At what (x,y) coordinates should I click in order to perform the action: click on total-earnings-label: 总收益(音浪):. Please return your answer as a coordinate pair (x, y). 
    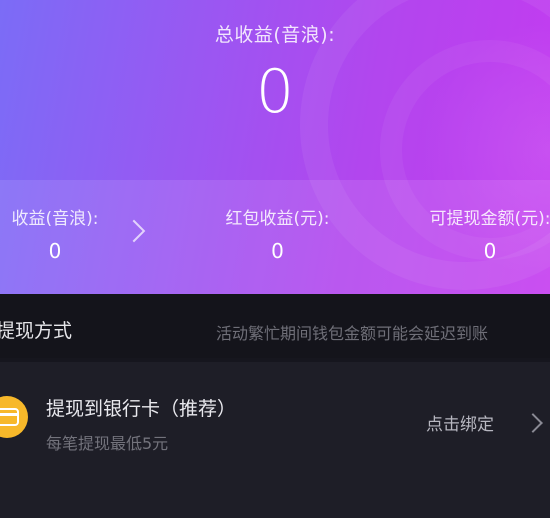
    Looking at the image, I should click on (275, 35).